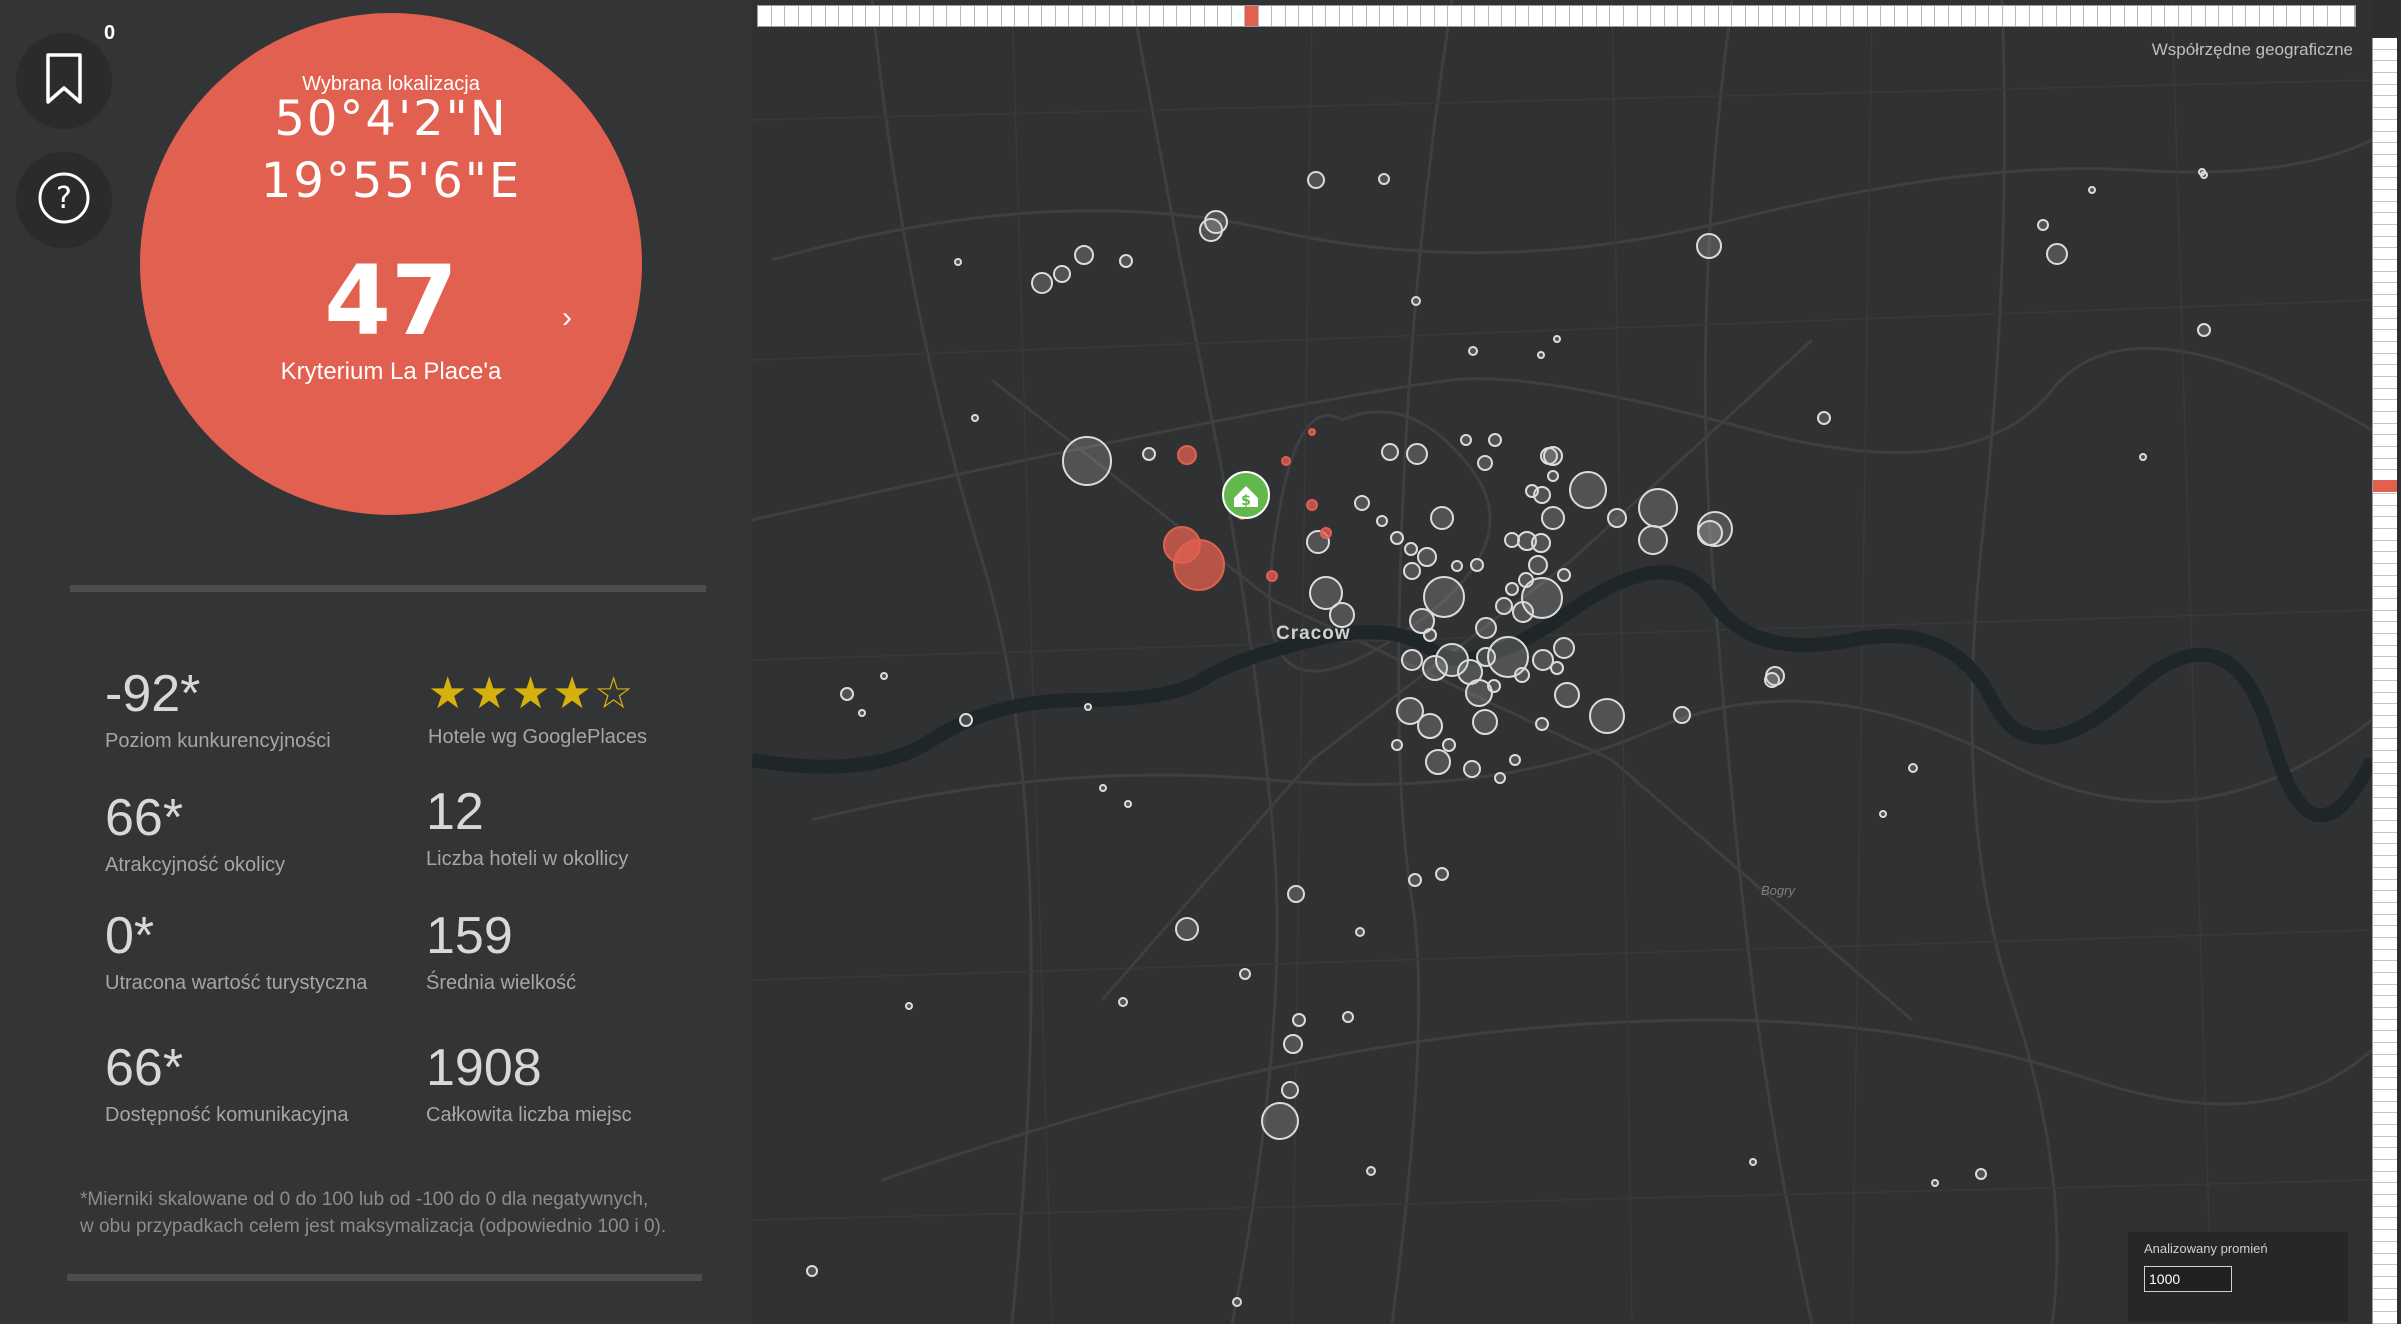  Describe the element at coordinates (2188, 1279) in the screenshot. I see `radius-input` at that location.